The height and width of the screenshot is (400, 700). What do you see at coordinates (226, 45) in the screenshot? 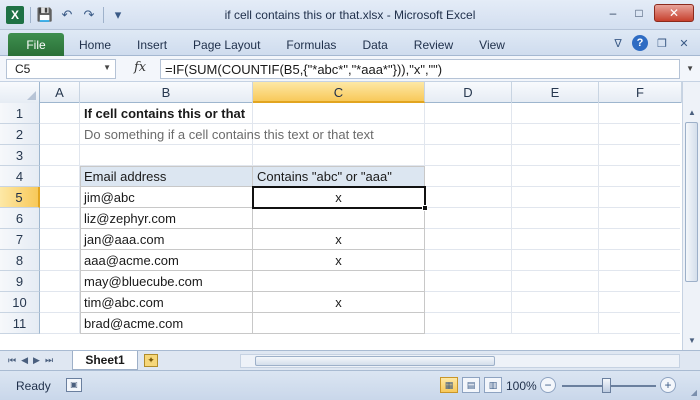
I see `tab-page-layout: Page Layout` at bounding box center [226, 45].